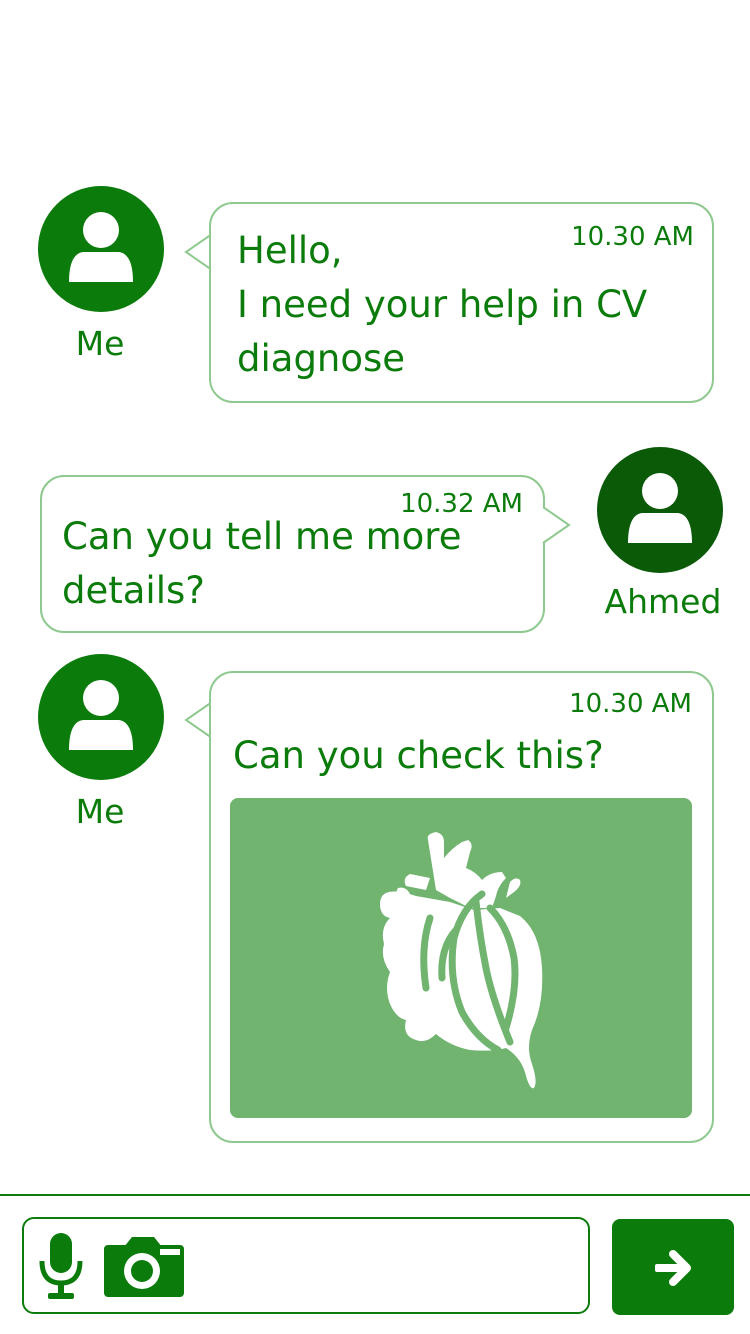 The height and width of the screenshot is (1334, 750). Describe the element at coordinates (556, 525) in the screenshot. I see `bubble-tail` at that location.